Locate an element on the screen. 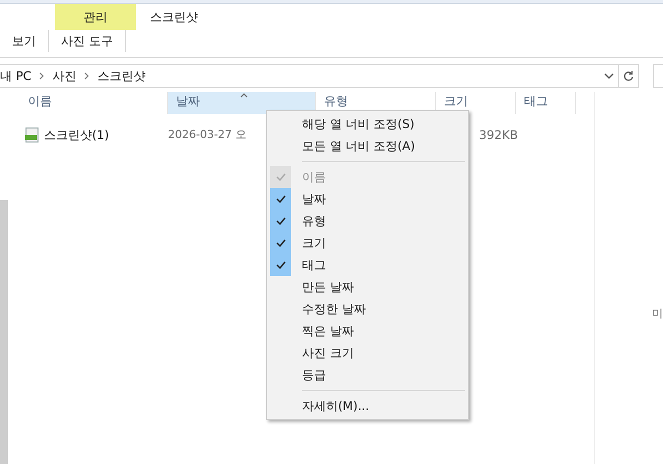  breadcrumb: 사진 is located at coordinates (64, 76).